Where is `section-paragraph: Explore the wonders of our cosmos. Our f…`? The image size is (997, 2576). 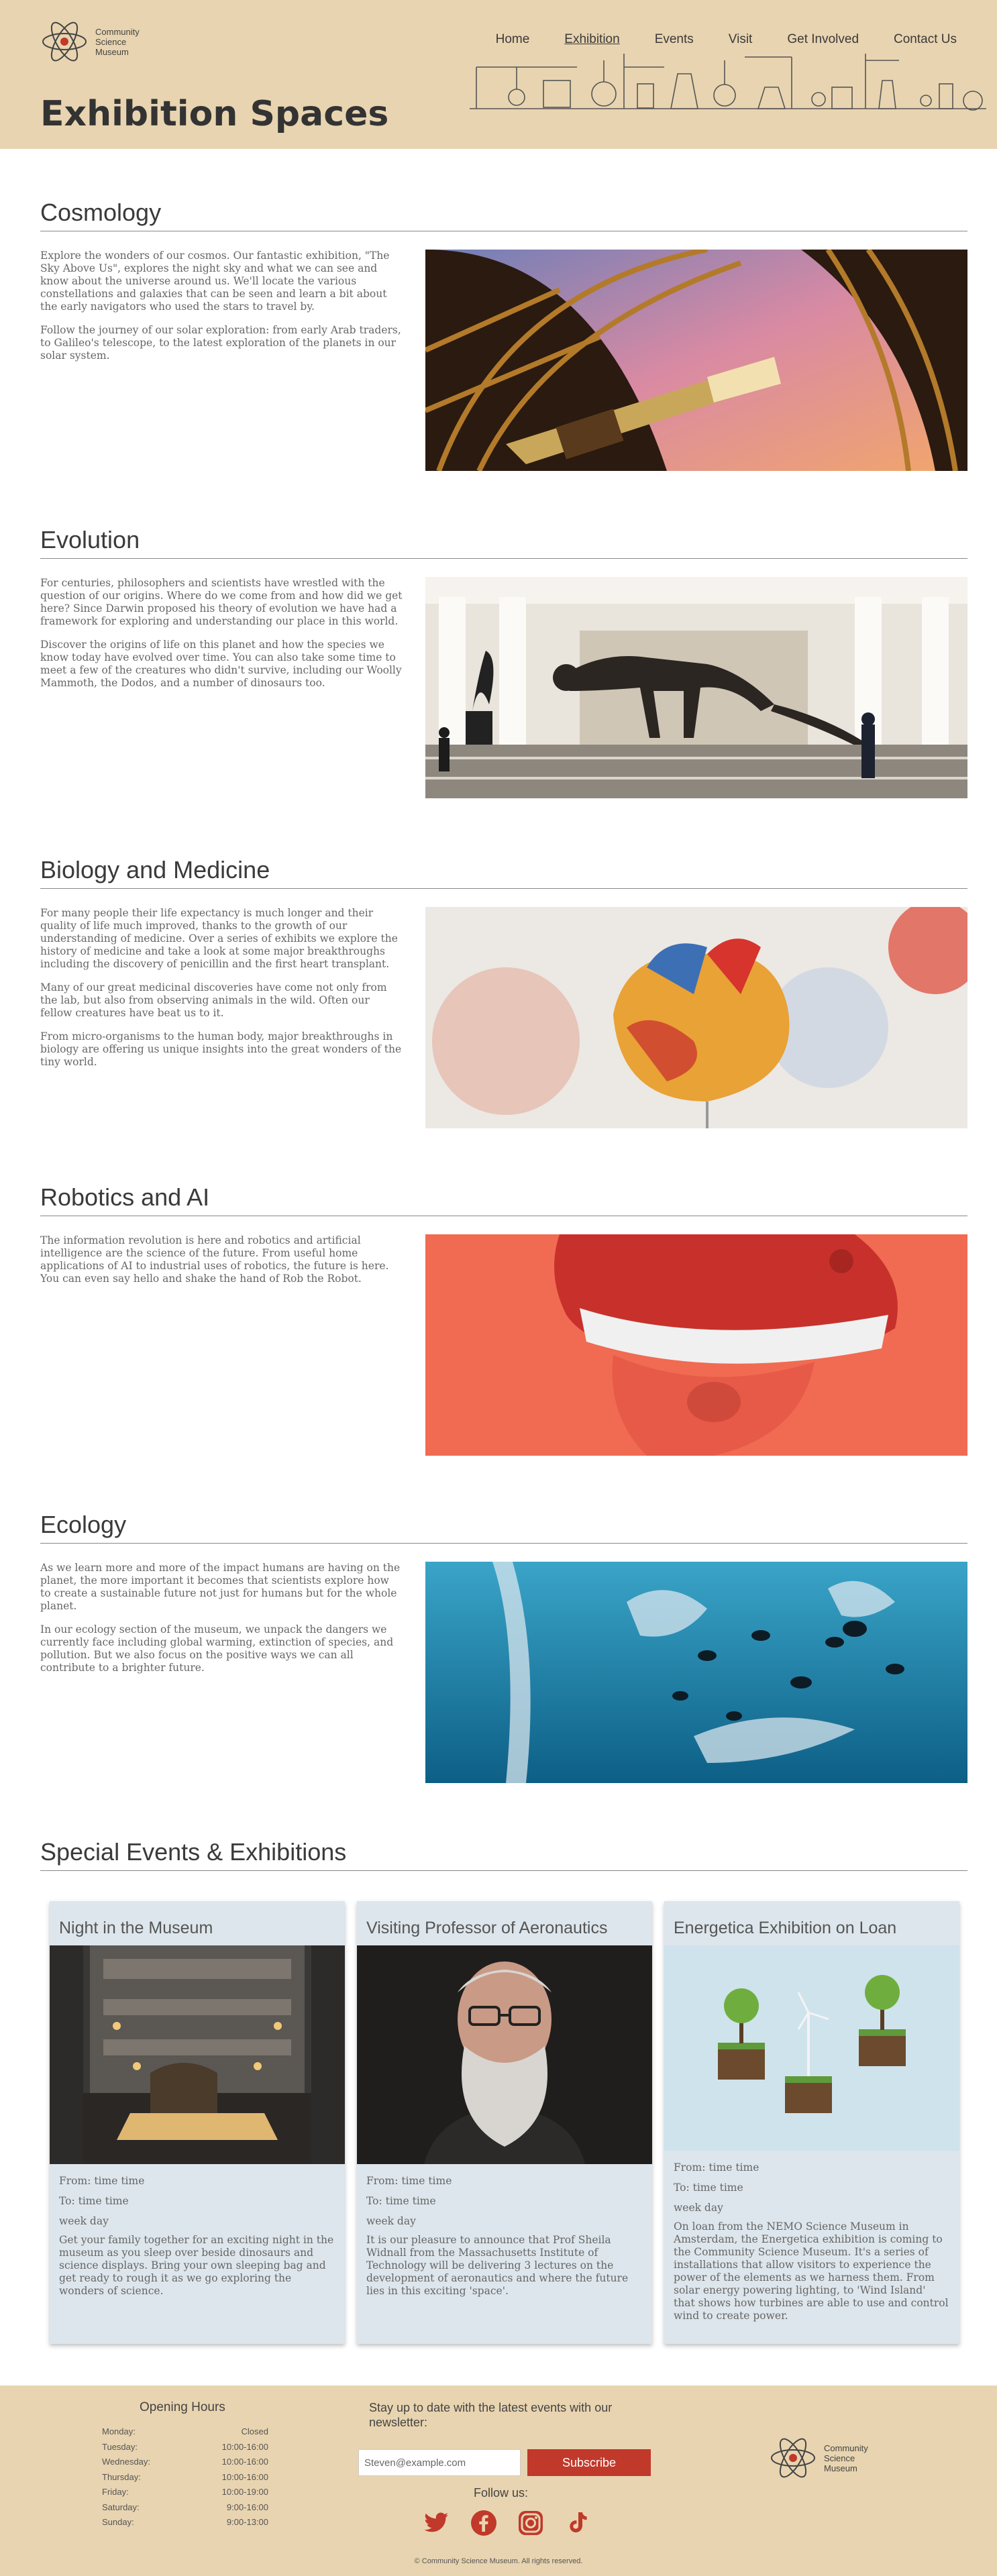
section-paragraph: Explore the wonders of our cosmos. Our f… is located at coordinates (215, 281).